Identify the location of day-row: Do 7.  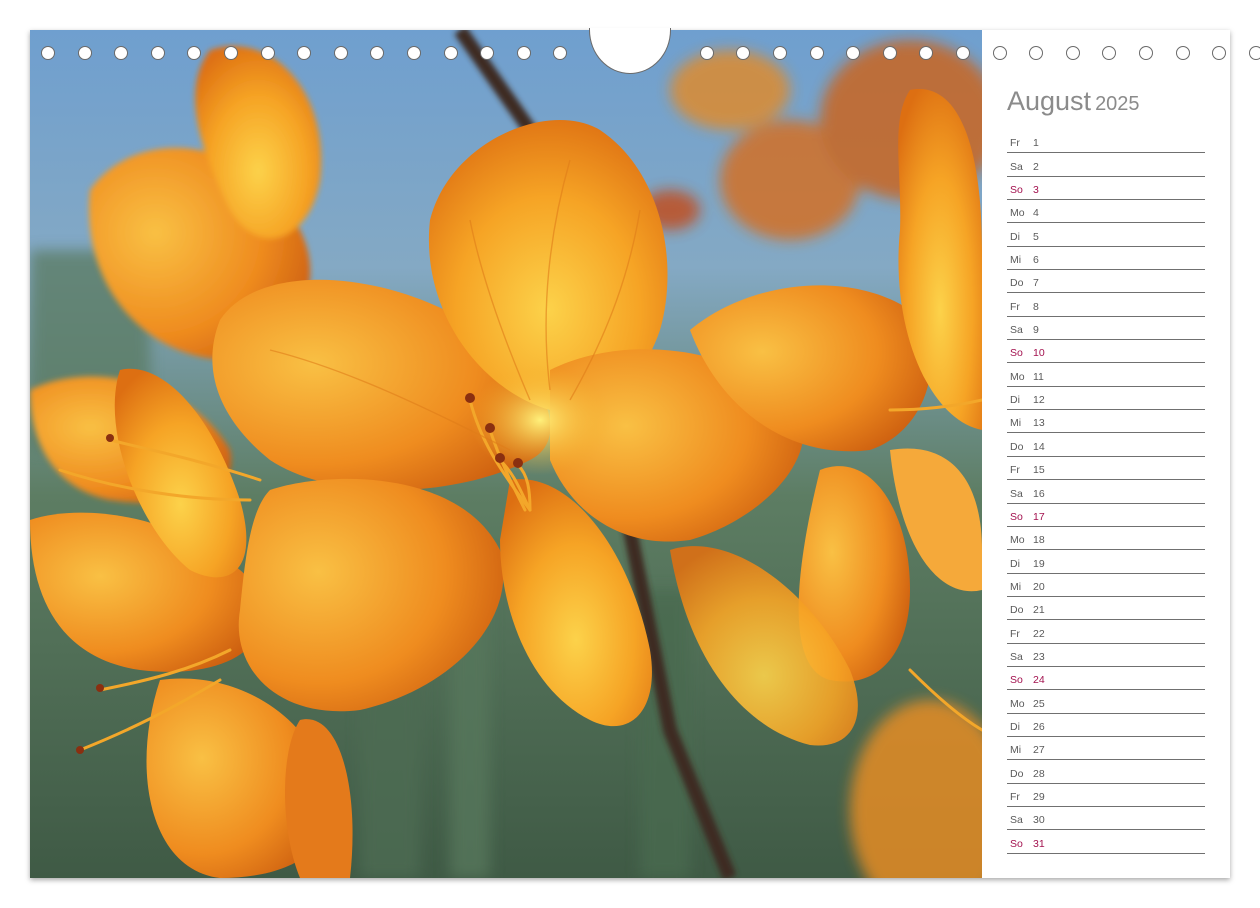
(1106, 282).